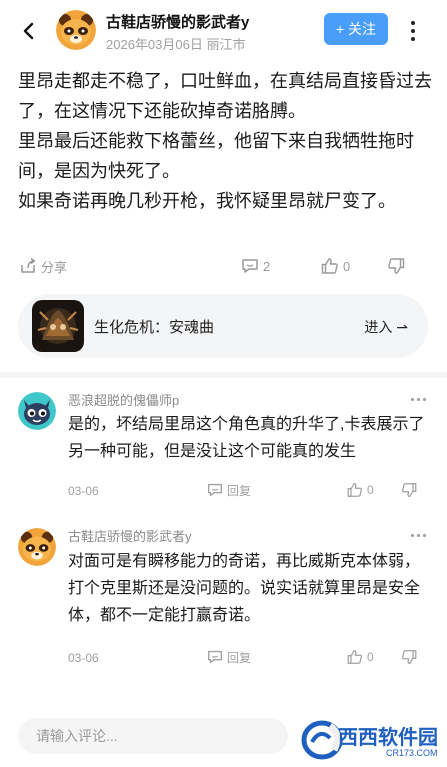 This screenshot has width=447, height=767. I want to click on game-thumbnail, so click(58, 326).